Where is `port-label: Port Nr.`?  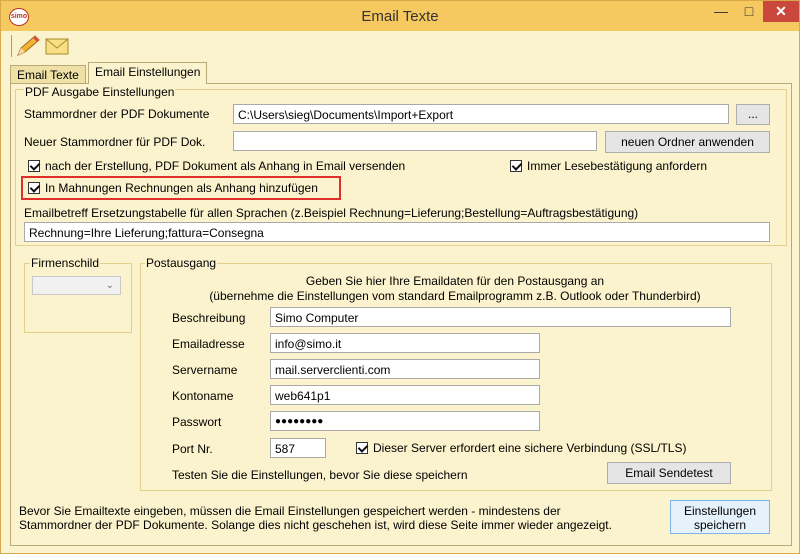
port-label: Port Nr. is located at coordinates (192, 449).